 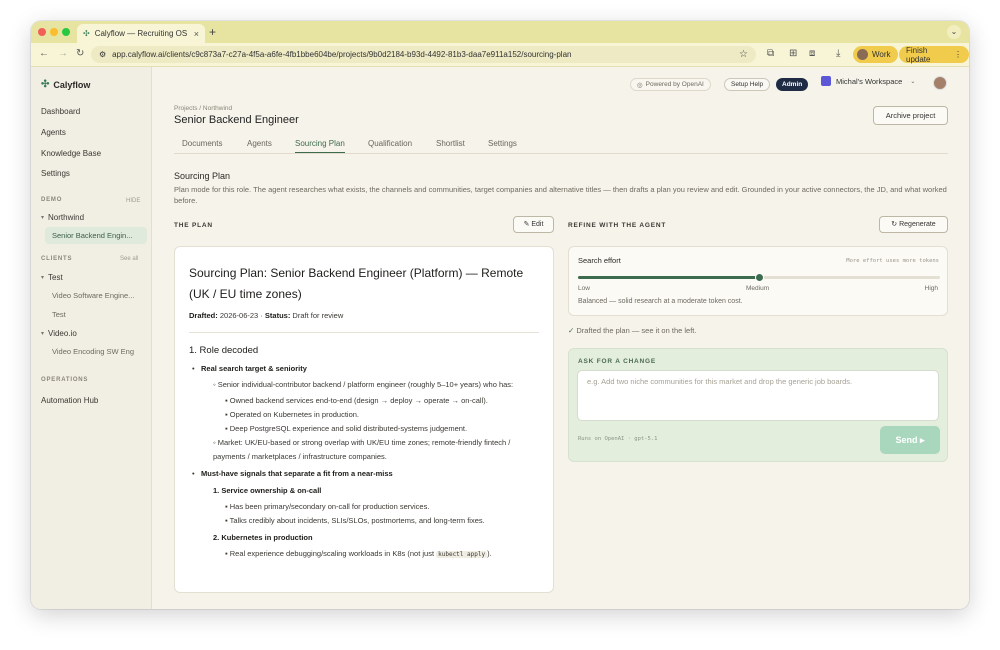 What do you see at coordinates (502, 143) in the screenshot?
I see `tab-settings: Settings` at bounding box center [502, 143].